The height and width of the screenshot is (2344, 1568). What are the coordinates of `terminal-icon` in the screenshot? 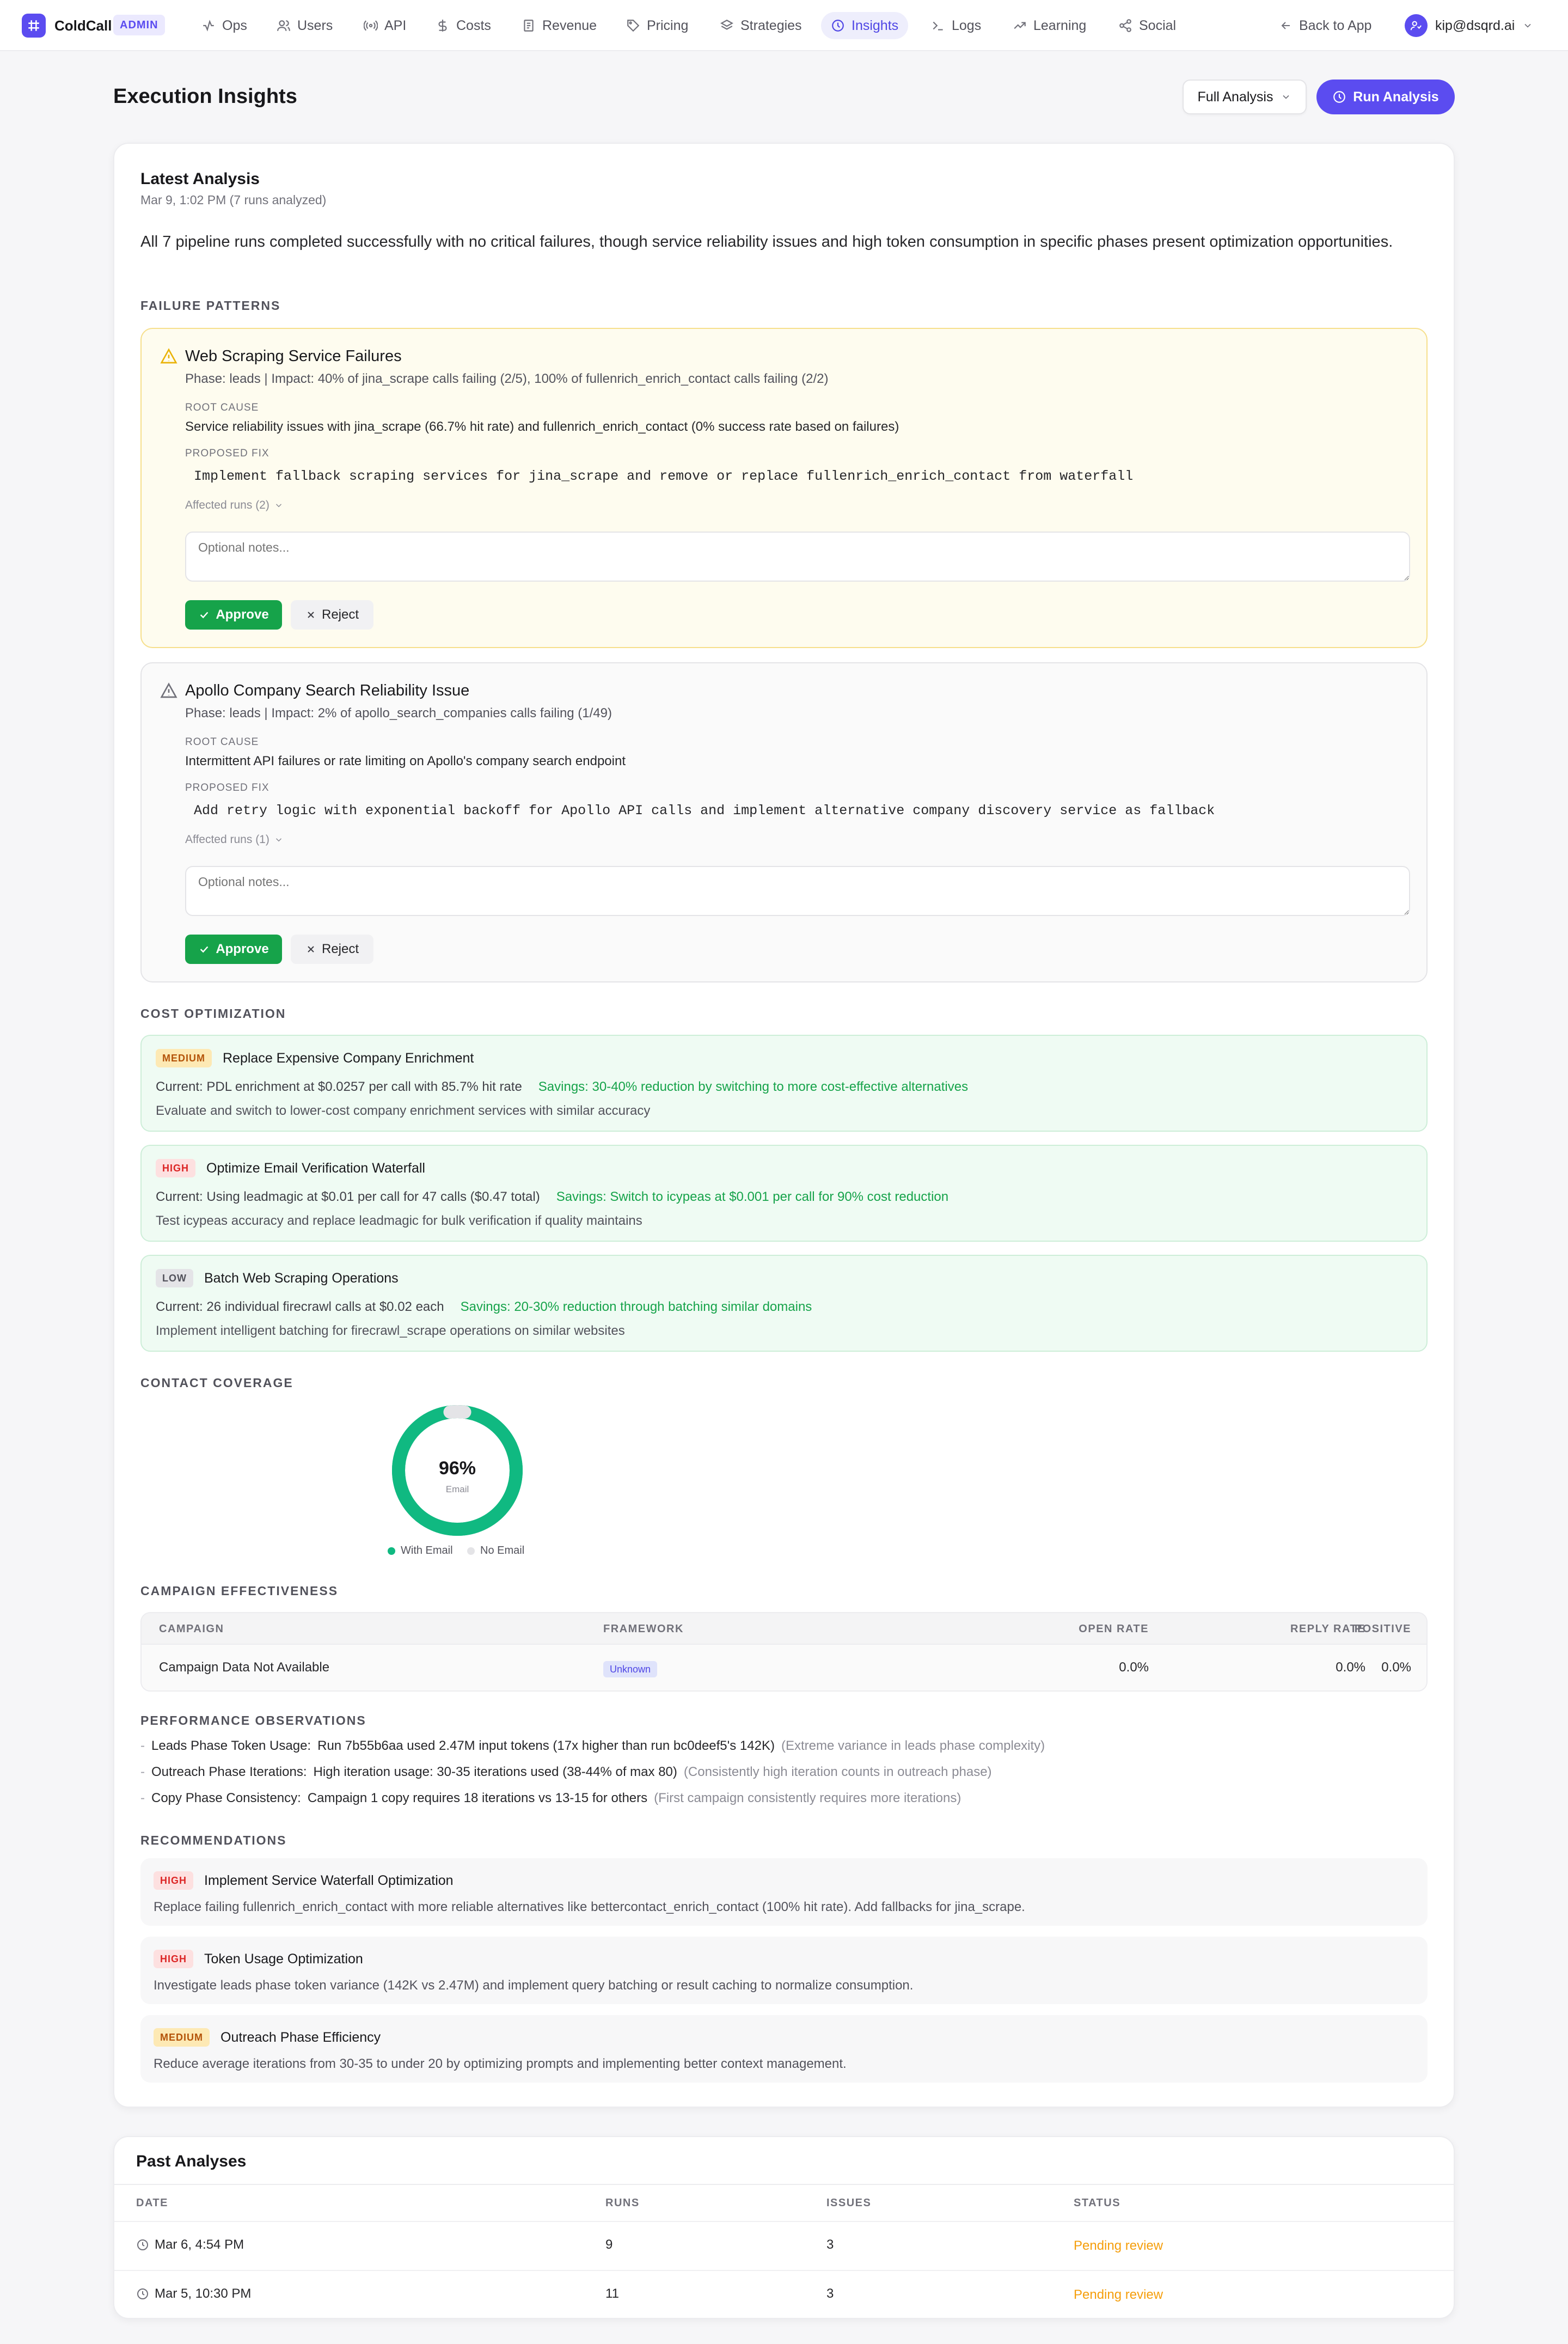 It's located at (938, 25).